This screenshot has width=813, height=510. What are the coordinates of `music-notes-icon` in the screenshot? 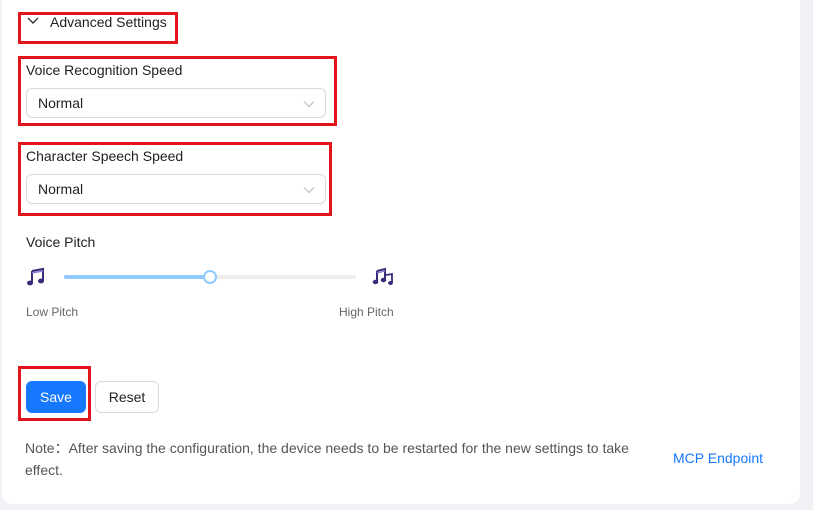 It's located at (383, 279).